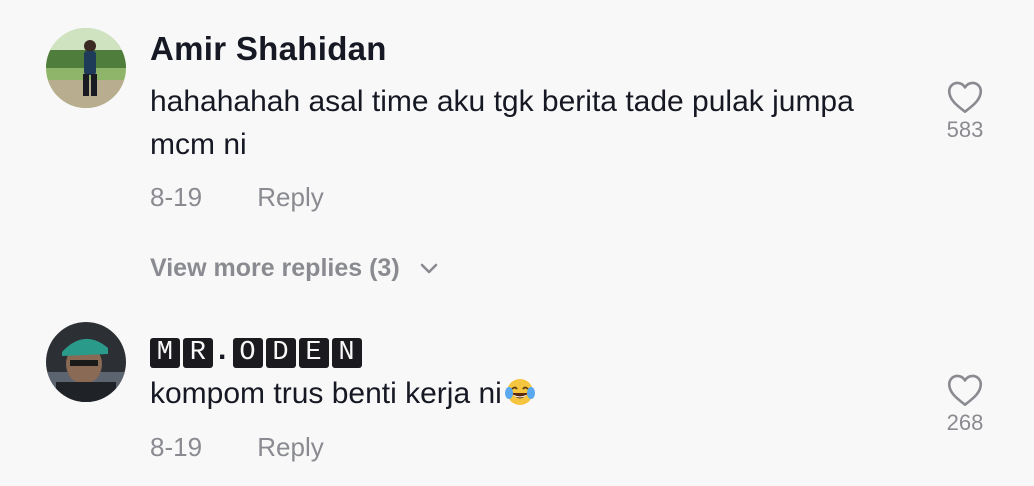 The image size is (1034, 486). I want to click on username-char: E, so click(313, 353).